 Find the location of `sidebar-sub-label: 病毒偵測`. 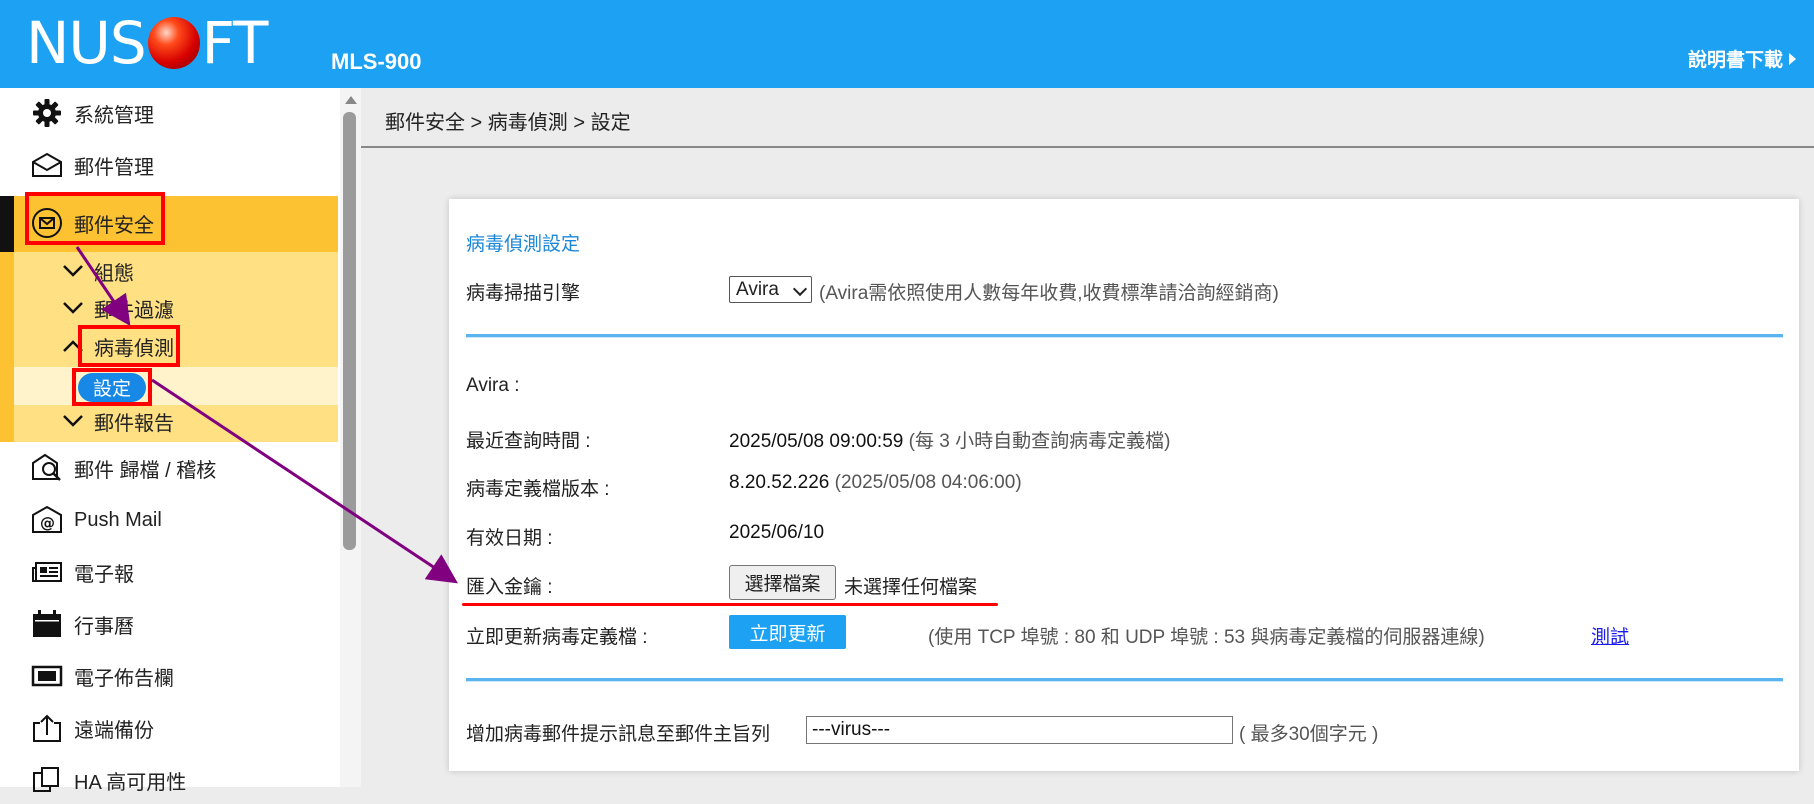

sidebar-sub-label: 病毒偵測 is located at coordinates (134, 348).